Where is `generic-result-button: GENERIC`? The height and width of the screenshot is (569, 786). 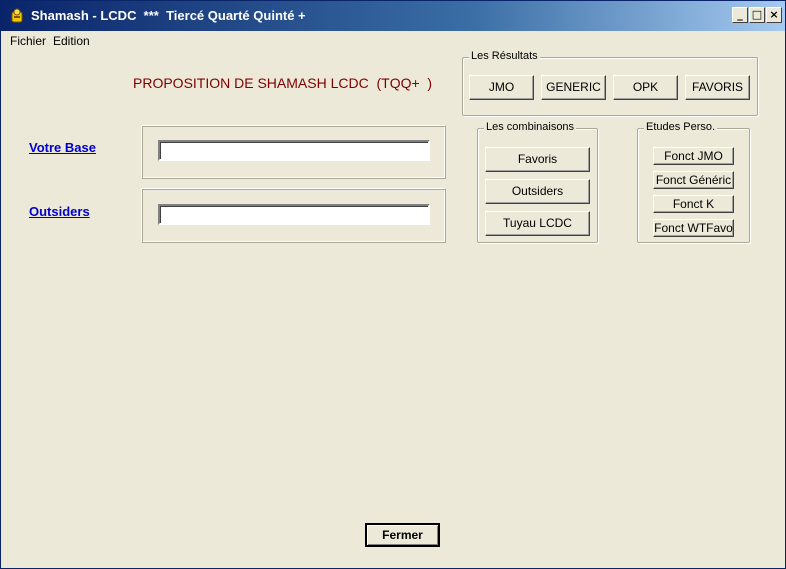 generic-result-button: GENERIC is located at coordinates (573, 87).